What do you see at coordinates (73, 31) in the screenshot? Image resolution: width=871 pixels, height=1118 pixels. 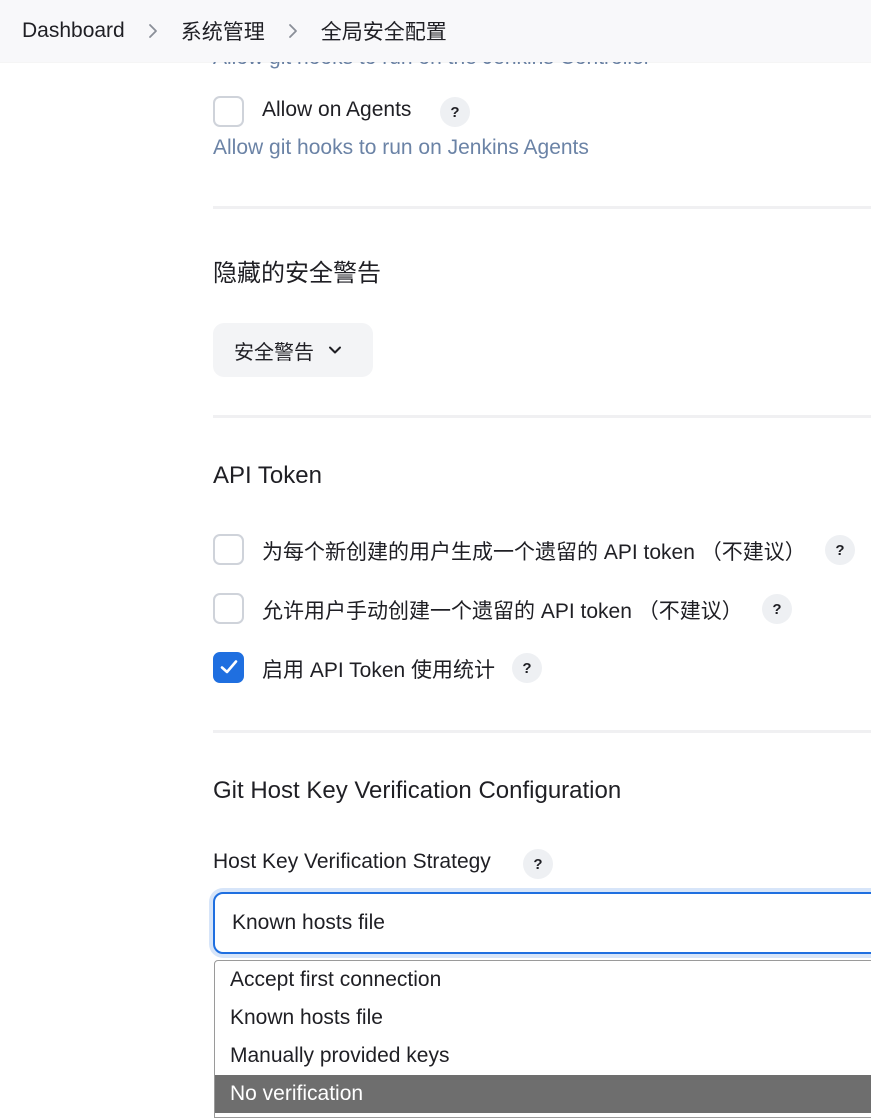 I see `breadcrumb-dashboard: Dashboard` at bounding box center [73, 31].